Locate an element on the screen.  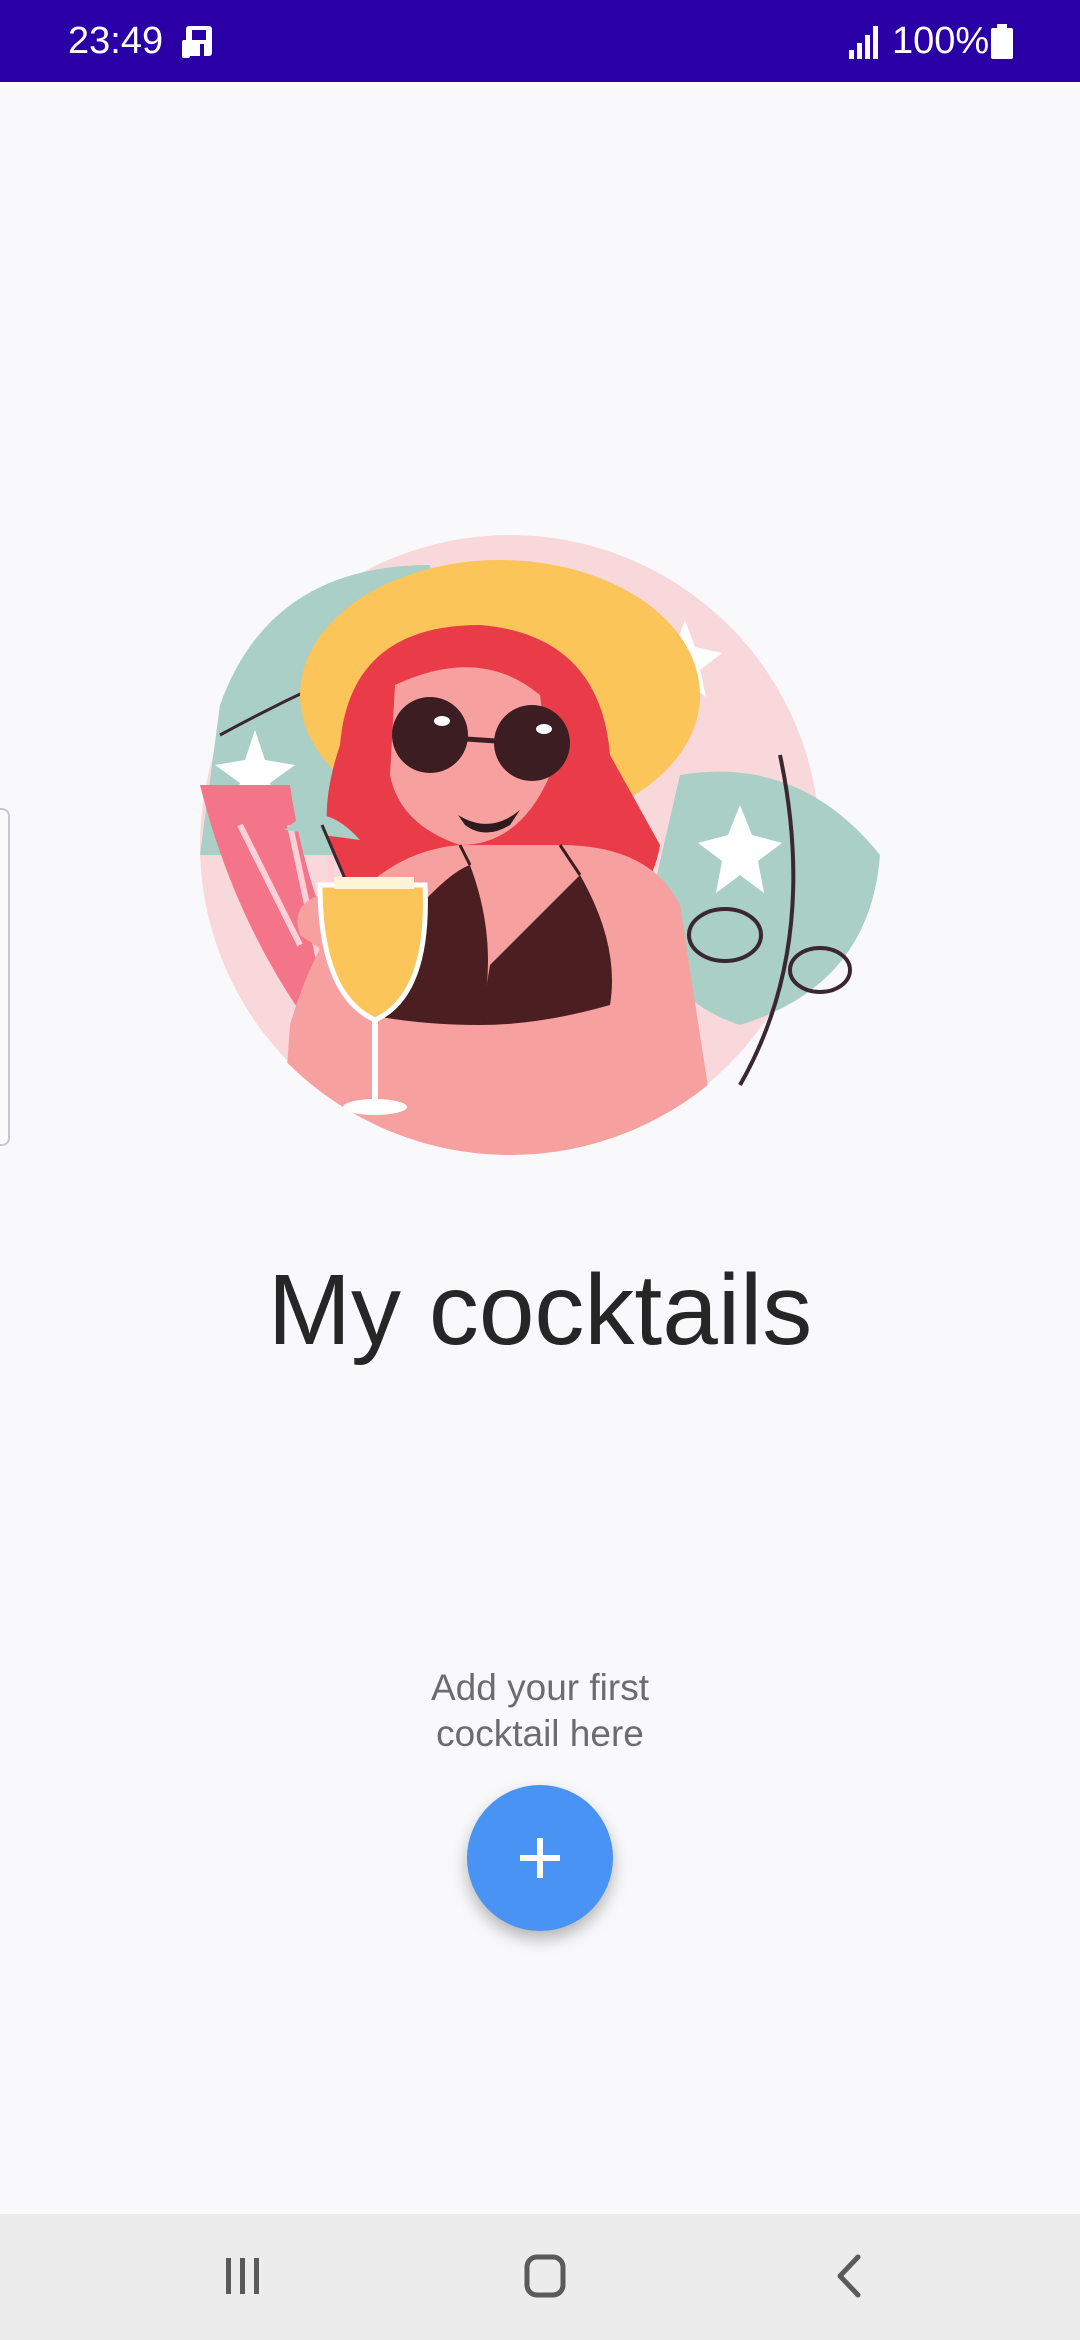
back-icon is located at coordinates (849, 2276).